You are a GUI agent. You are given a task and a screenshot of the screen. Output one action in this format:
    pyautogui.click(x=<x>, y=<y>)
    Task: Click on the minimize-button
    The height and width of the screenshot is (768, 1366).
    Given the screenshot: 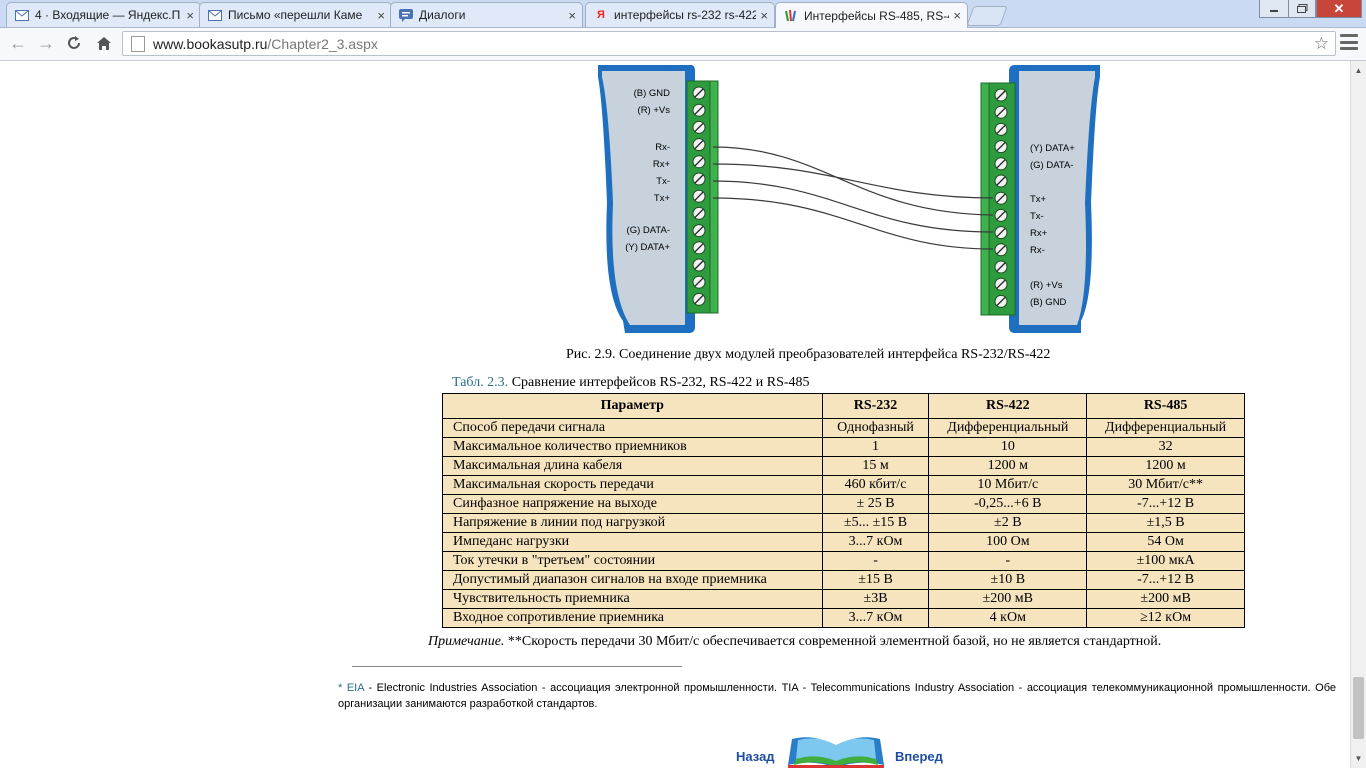 What is the action you would take?
    pyautogui.click(x=1274, y=9)
    